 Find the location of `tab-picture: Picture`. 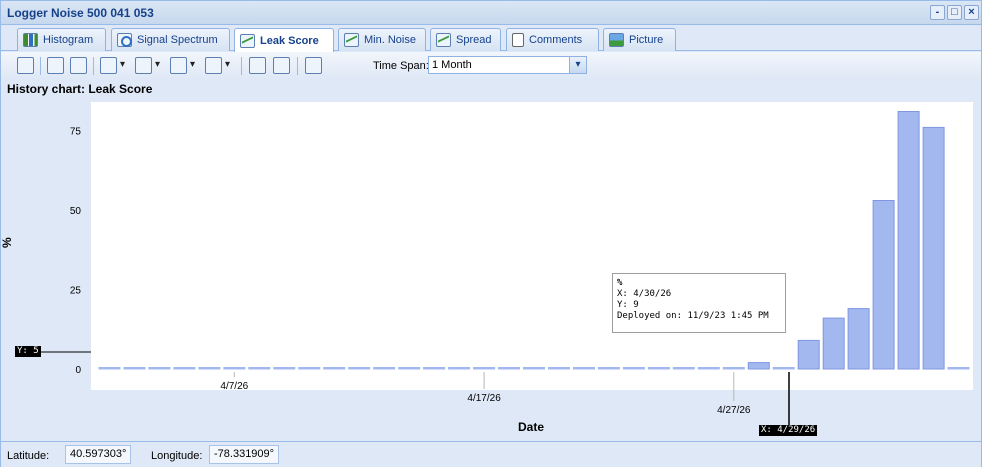

tab-picture: Picture is located at coordinates (639, 39).